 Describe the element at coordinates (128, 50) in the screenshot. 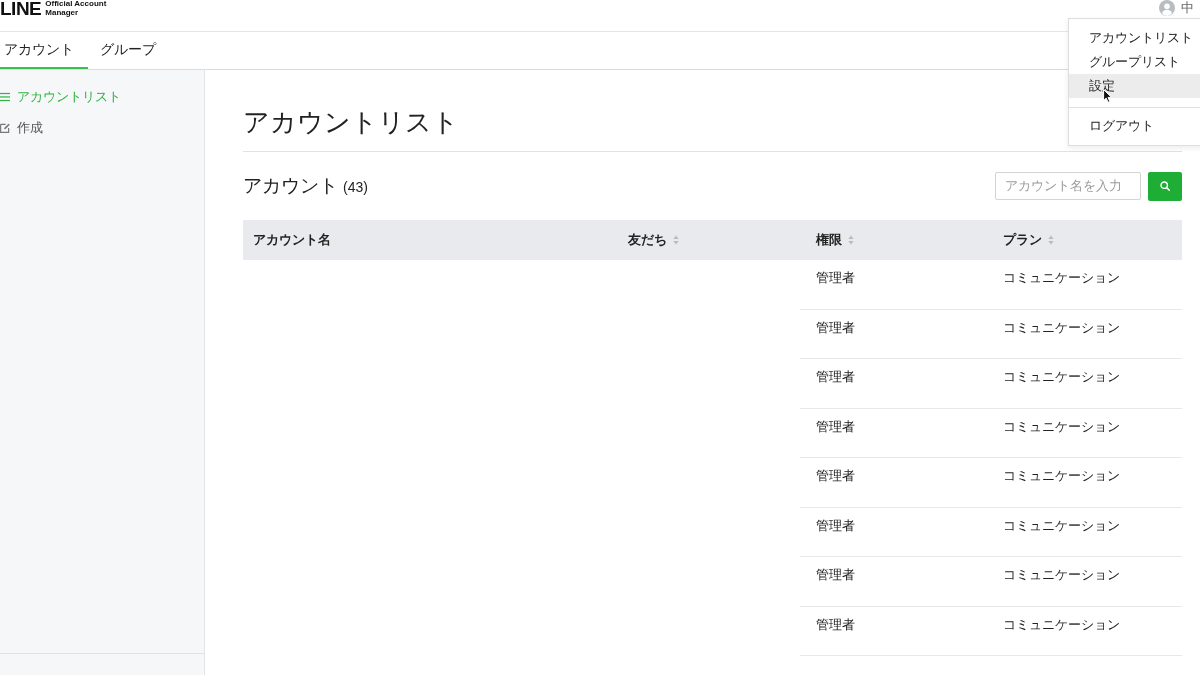

I see `tab: グループ` at that location.